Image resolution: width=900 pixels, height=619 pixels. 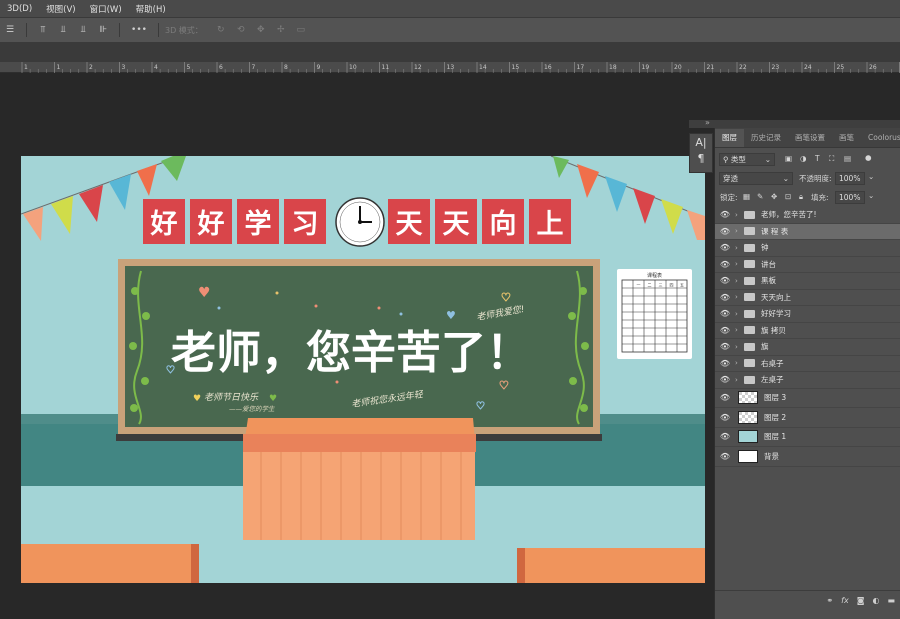 I want to click on lock-move-icon: ✥, so click(x=774, y=196).